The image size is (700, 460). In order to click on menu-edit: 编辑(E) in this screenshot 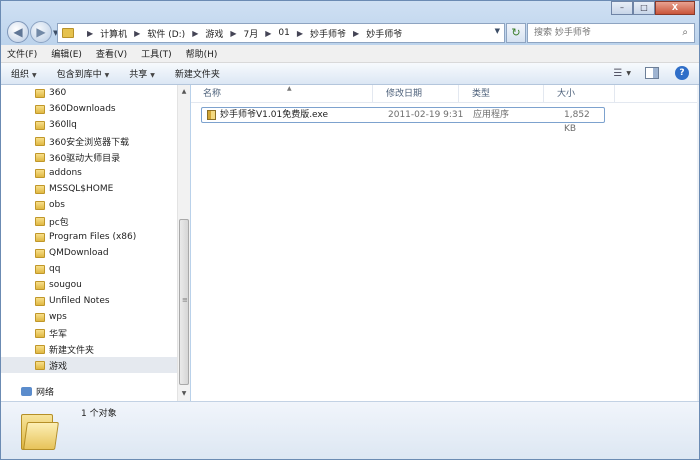, I will do `click(66, 53)`.